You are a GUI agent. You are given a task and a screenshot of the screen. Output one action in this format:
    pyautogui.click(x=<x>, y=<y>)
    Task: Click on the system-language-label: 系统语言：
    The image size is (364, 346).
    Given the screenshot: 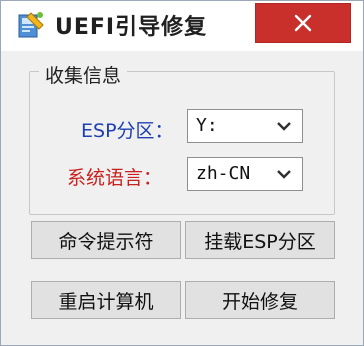 What is the action you would take?
    pyautogui.click(x=115, y=178)
    